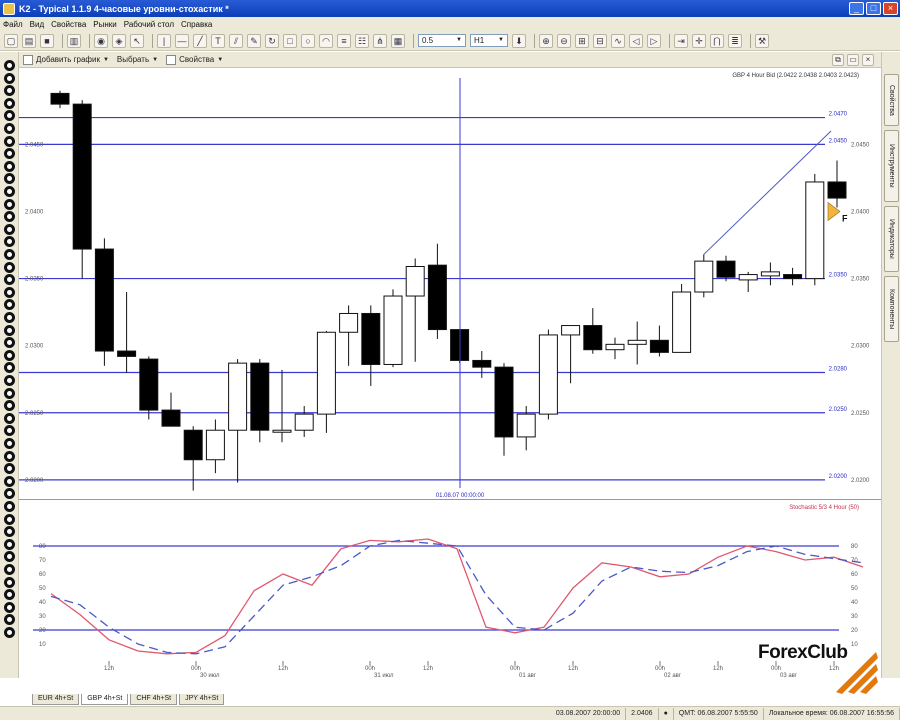  Describe the element at coordinates (119, 40) in the screenshot. I see `positions-icon: ◈` at that location.